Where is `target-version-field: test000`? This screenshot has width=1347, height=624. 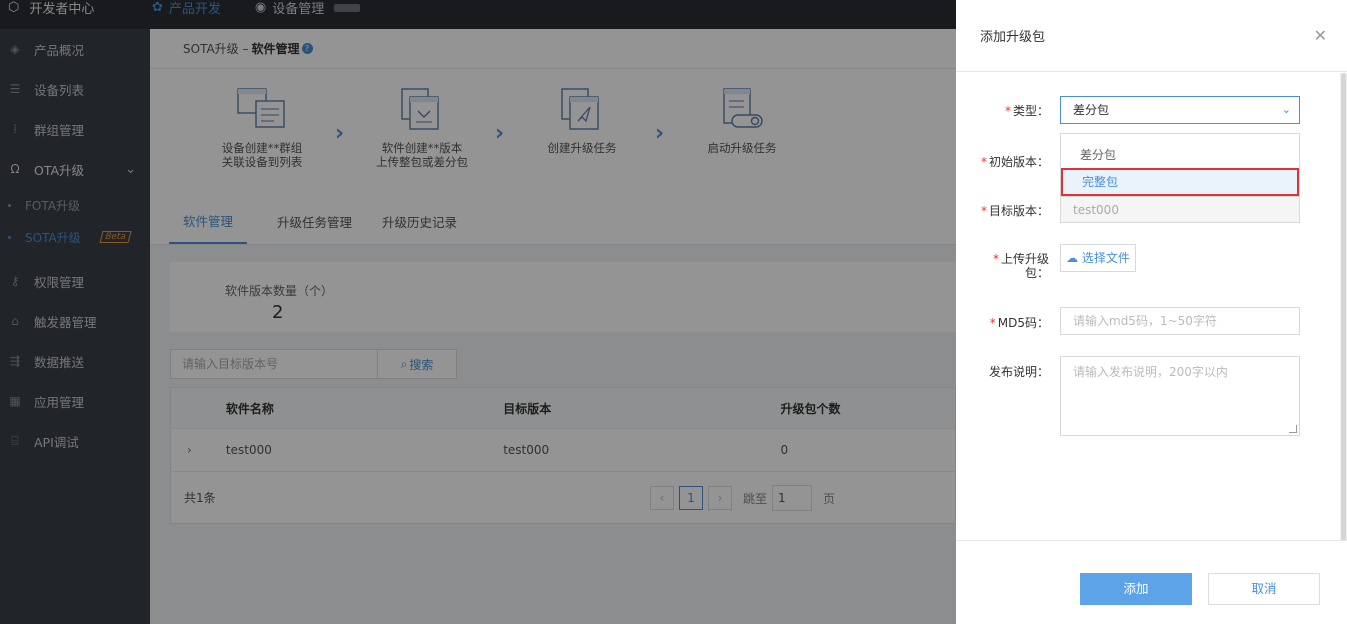 target-version-field: test000 is located at coordinates (1180, 209).